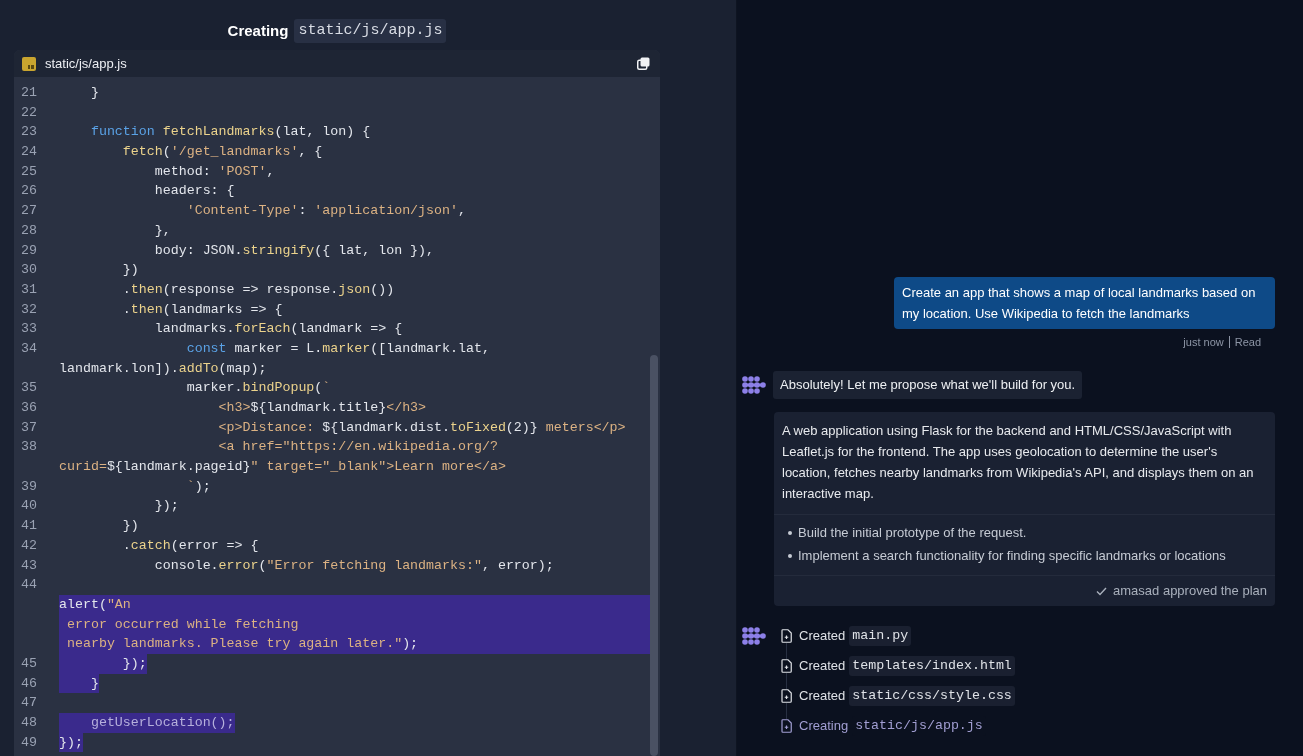 Image resolution: width=1303 pixels, height=756 pixels. What do you see at coordinates (230, 132) in the screenshot?
I see `code-line: function fetchLandmarks(lat, lon) {` at bounding box center [230, 132].